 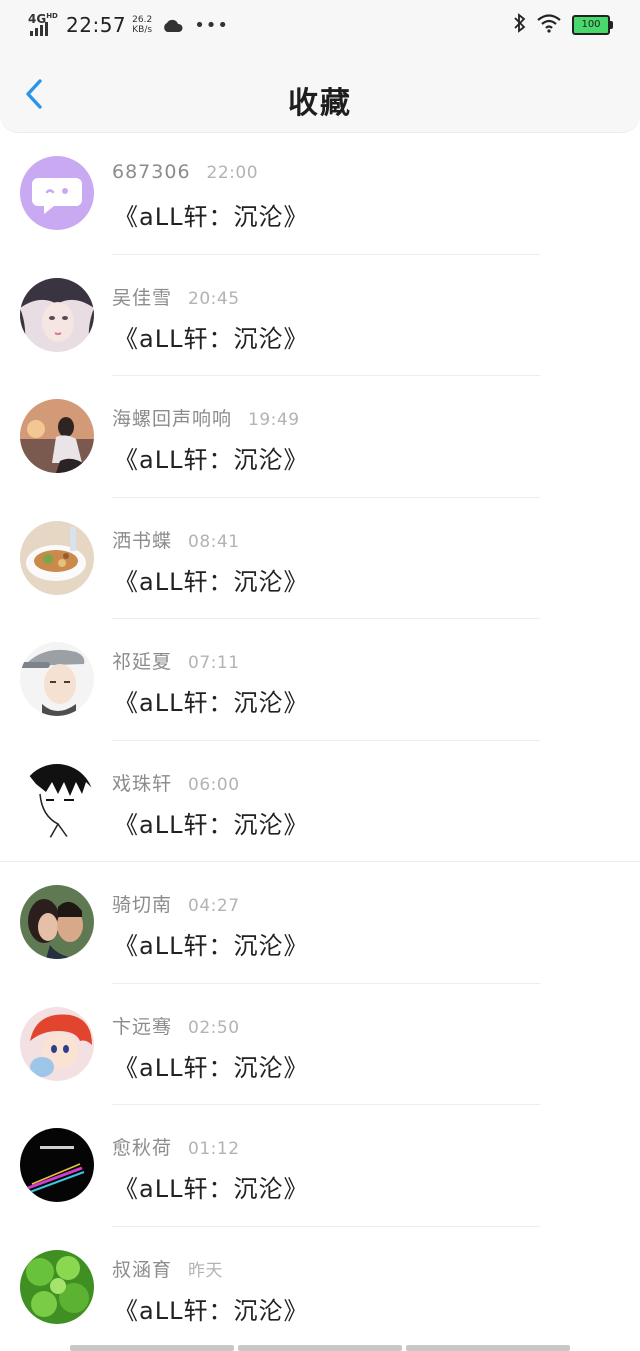 I want to click on girl-portrait-avatar, so click(x=57, y=314).